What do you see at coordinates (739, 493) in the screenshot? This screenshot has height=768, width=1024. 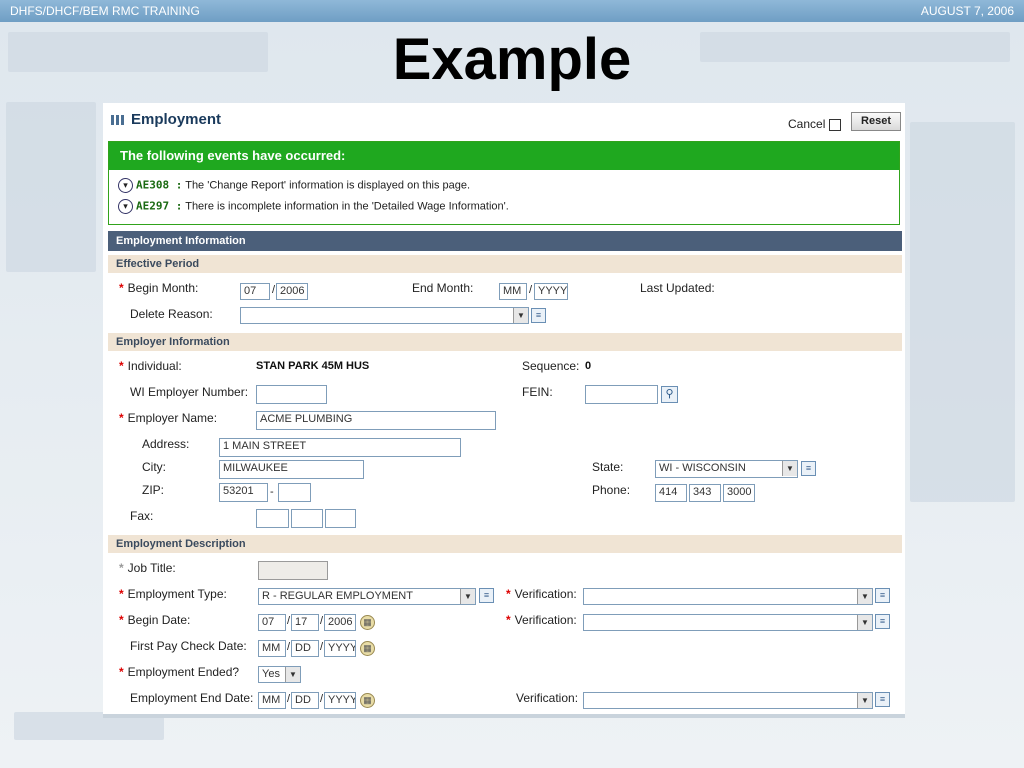 I see `phone-line-input: 3000` at bounding box center [739, 493].